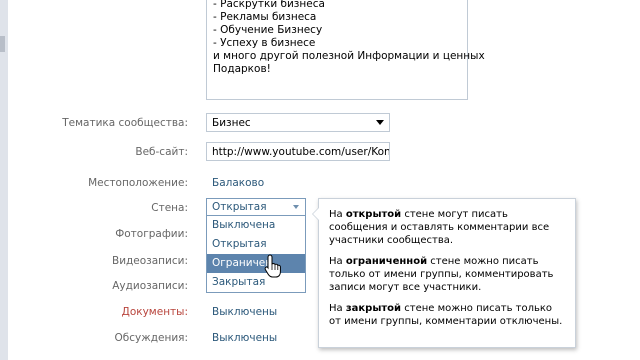 This screenshot has width=640, height=360. What do you see at coordinates (149, 261) in the screenshot?
I see `videos-label: Видеозаписи:` at bounding box center [149, 261].